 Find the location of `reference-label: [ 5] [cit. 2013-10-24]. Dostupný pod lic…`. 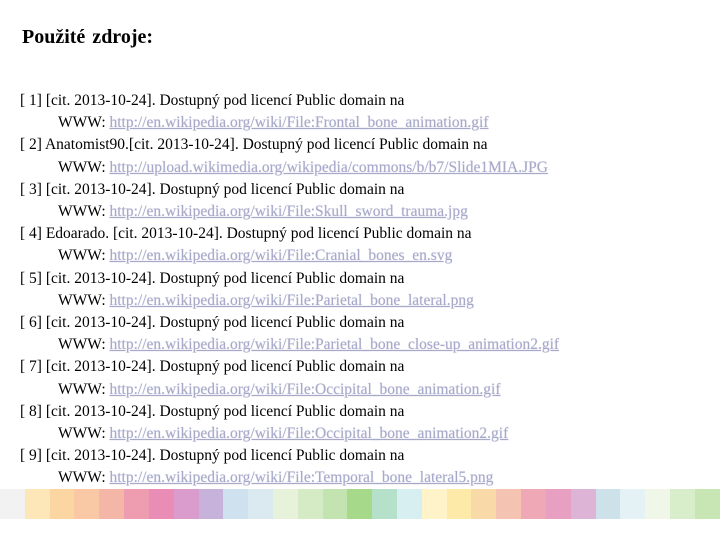

reference-label: [ 5] [cit. 2013-10-24]. Dostupný pod lic… is located at coordinates (212, 278).